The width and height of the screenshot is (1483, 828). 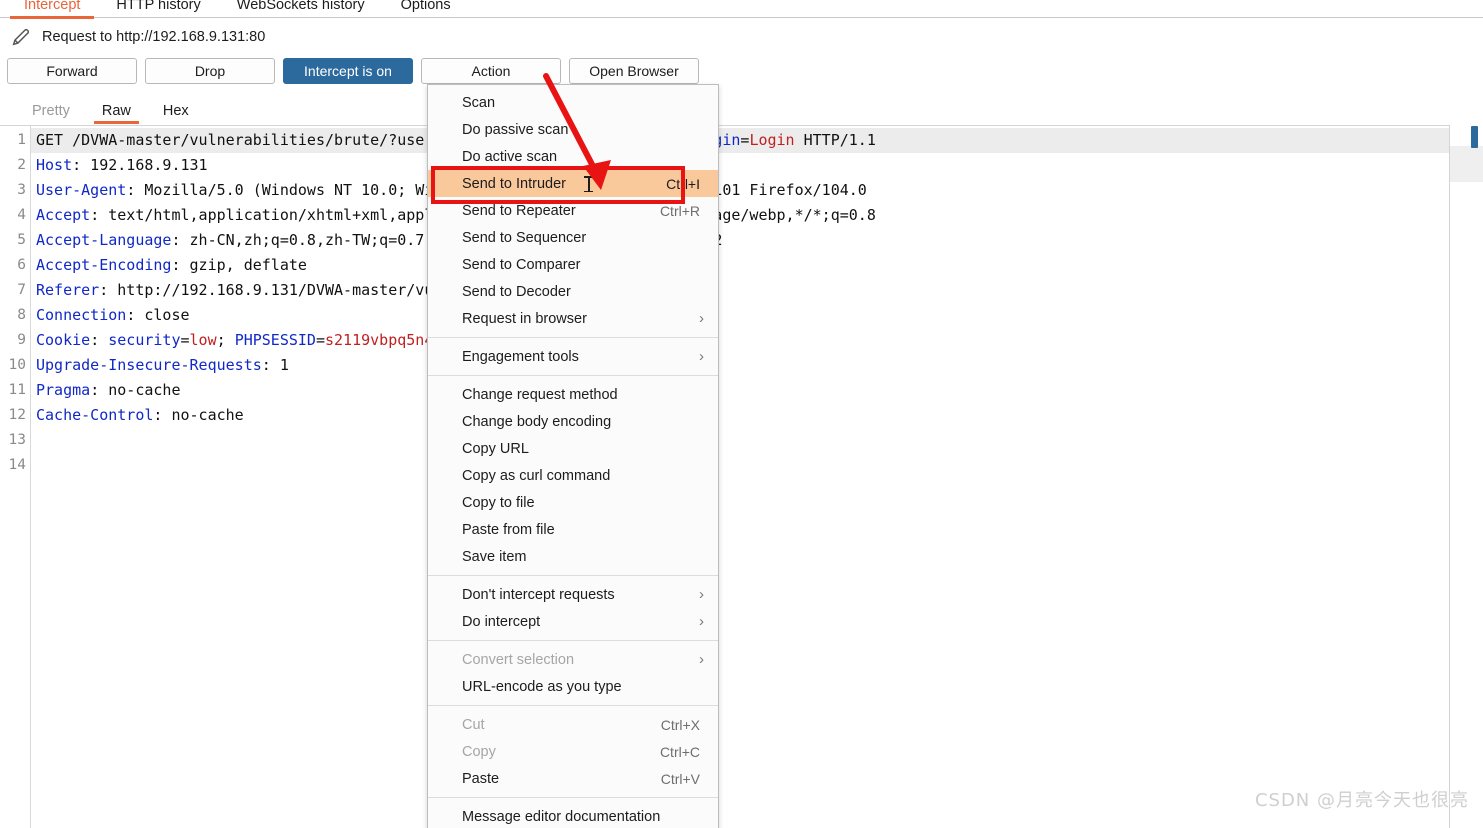 I want to click on menu-item-label: Change request method, so click(x=540, y=394).